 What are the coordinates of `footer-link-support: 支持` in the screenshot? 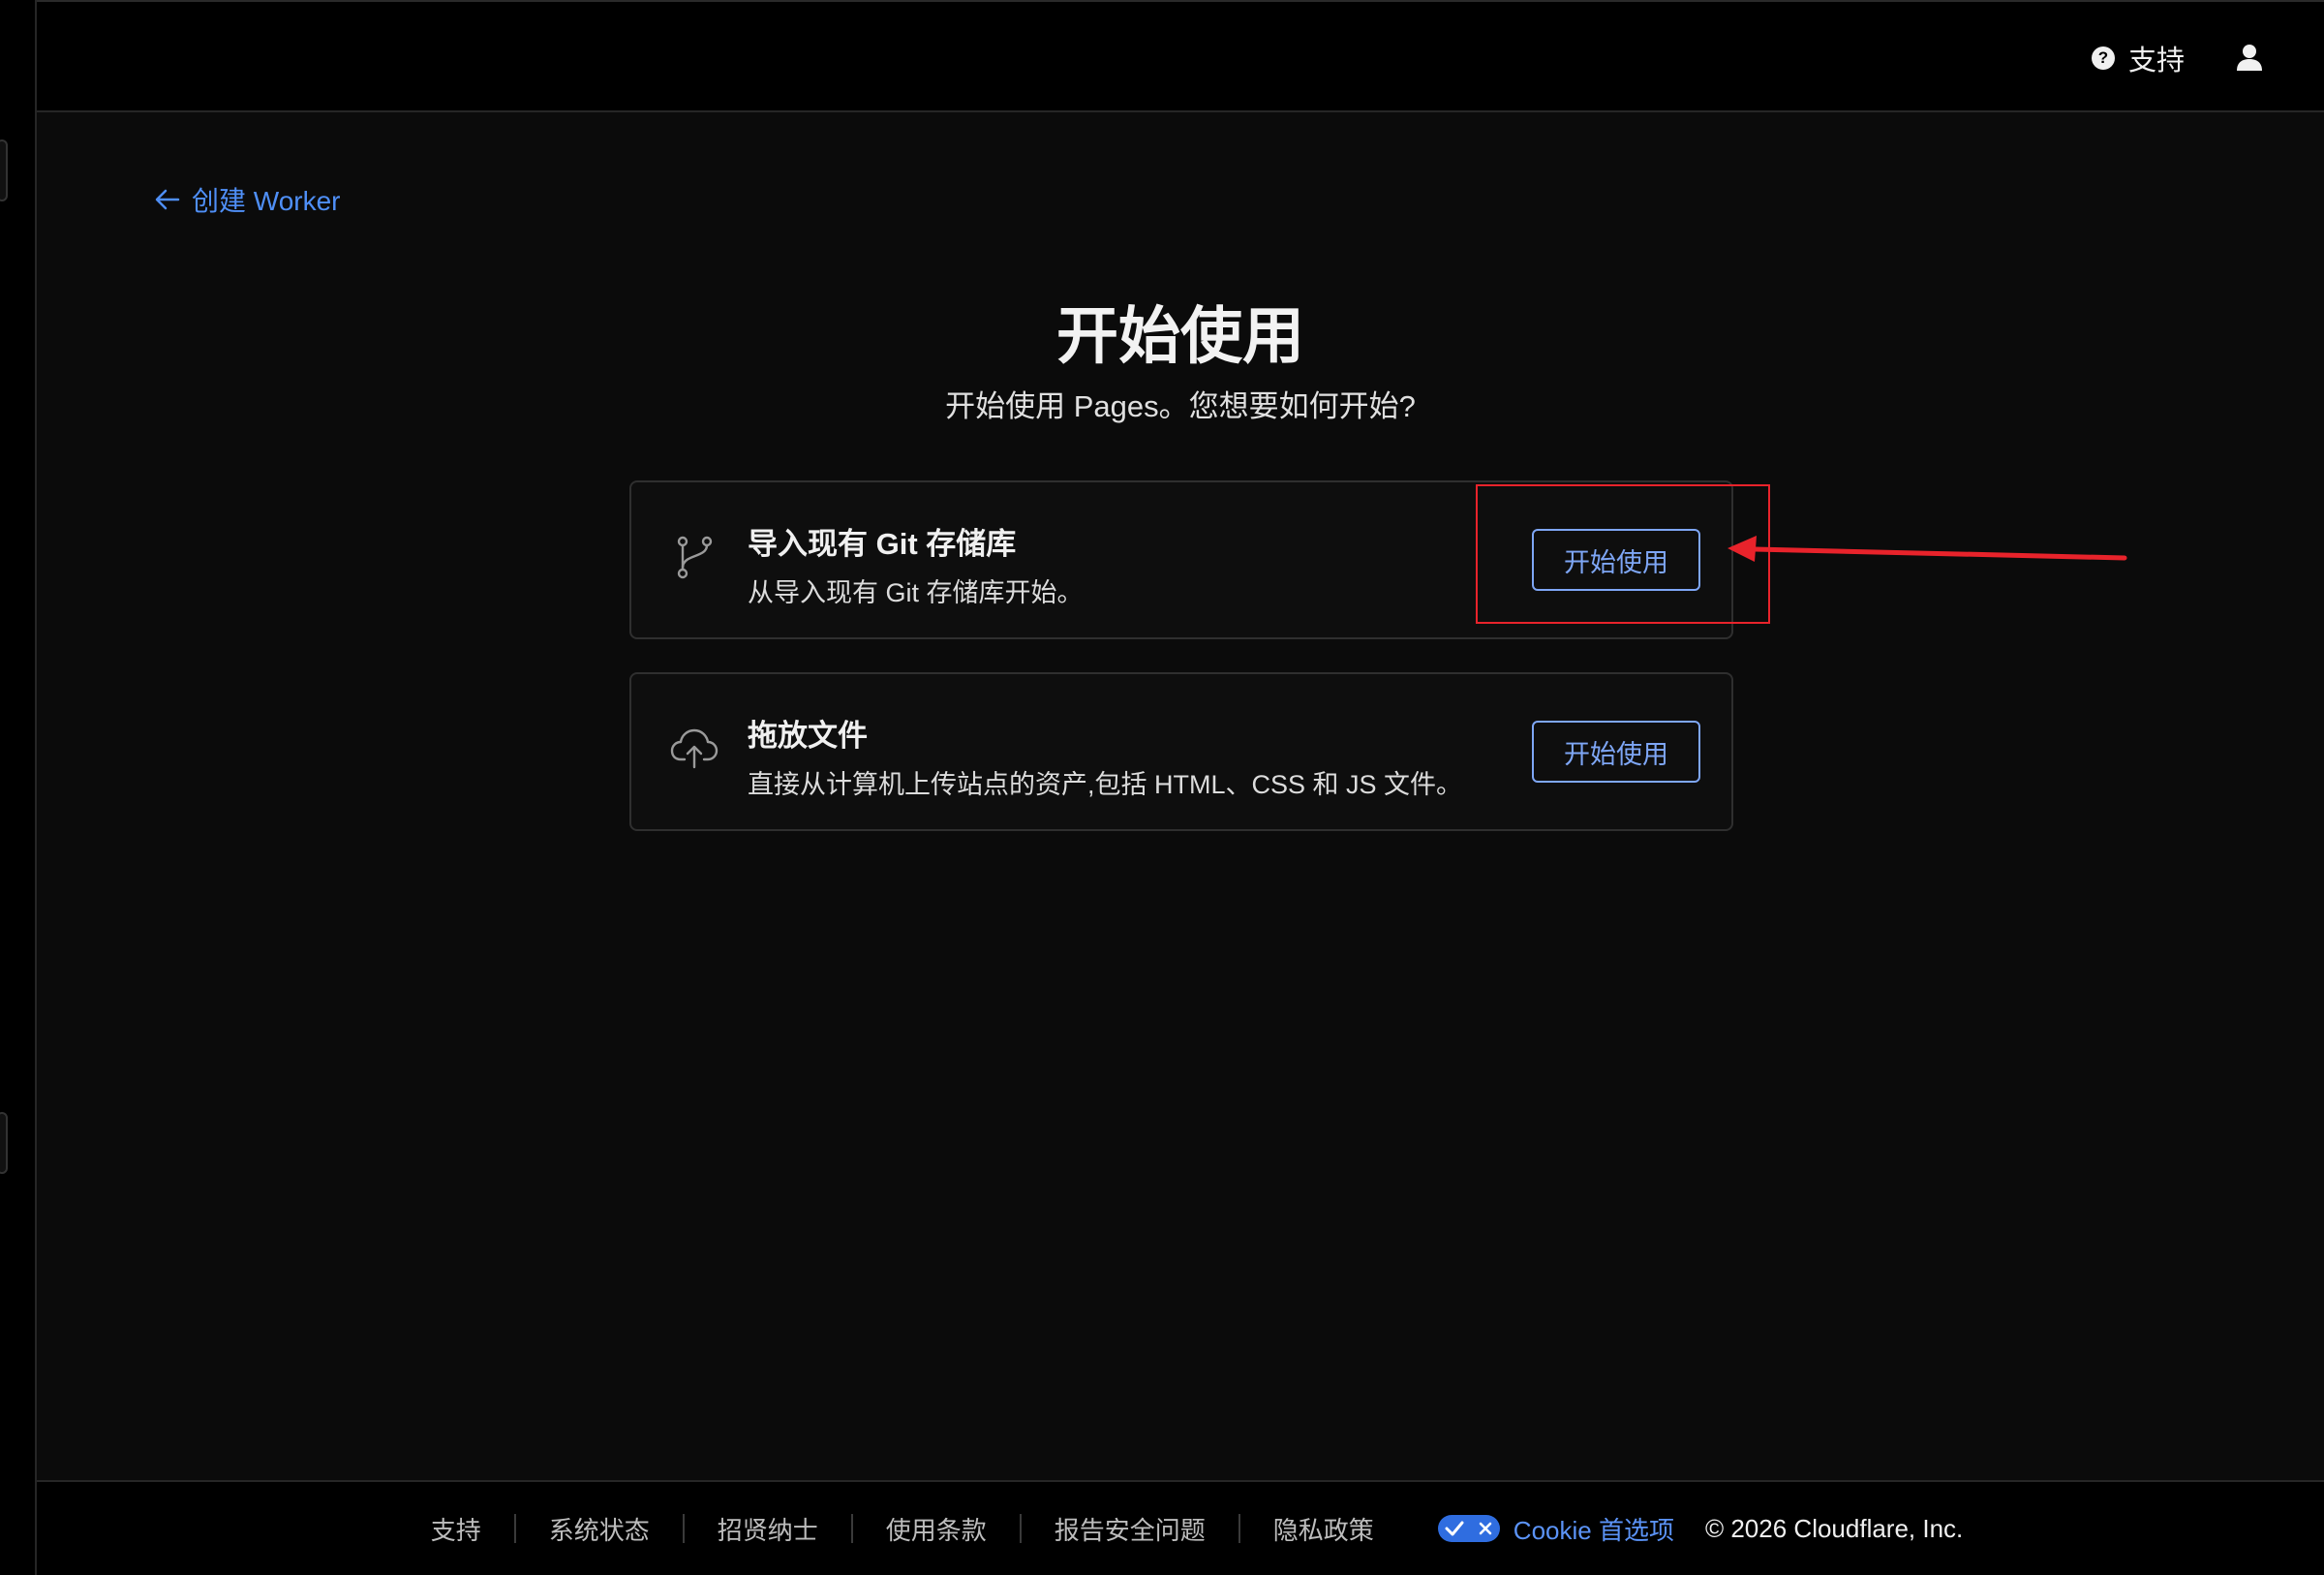 It's located at (456, 1529).